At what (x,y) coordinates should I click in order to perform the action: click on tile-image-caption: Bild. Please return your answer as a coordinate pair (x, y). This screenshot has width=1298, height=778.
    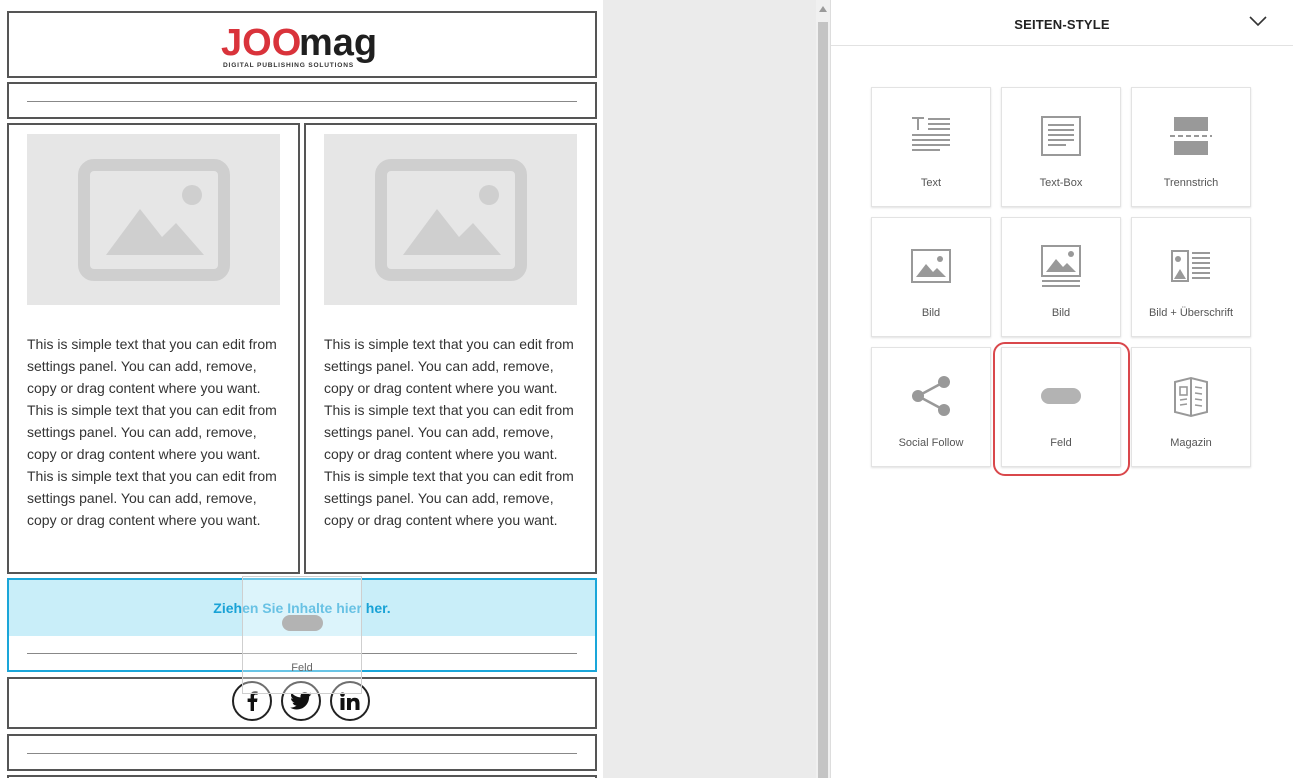
    Looking at the image, I should click on (1061, 277).